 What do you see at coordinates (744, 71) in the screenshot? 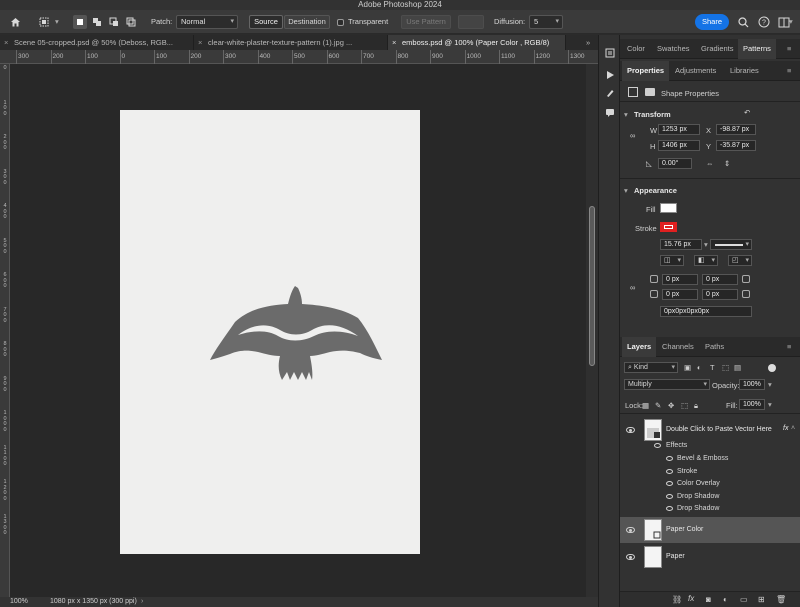
I see `tab-libraries: Libraries` at bounding box center [744, 71].